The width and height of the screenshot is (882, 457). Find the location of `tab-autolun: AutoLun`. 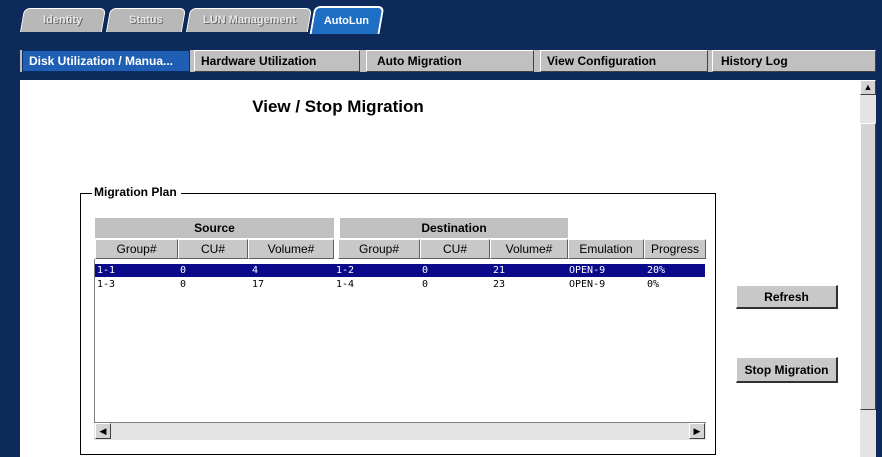

tab-autolun: AutoLun is located at coordinates (347, 20).